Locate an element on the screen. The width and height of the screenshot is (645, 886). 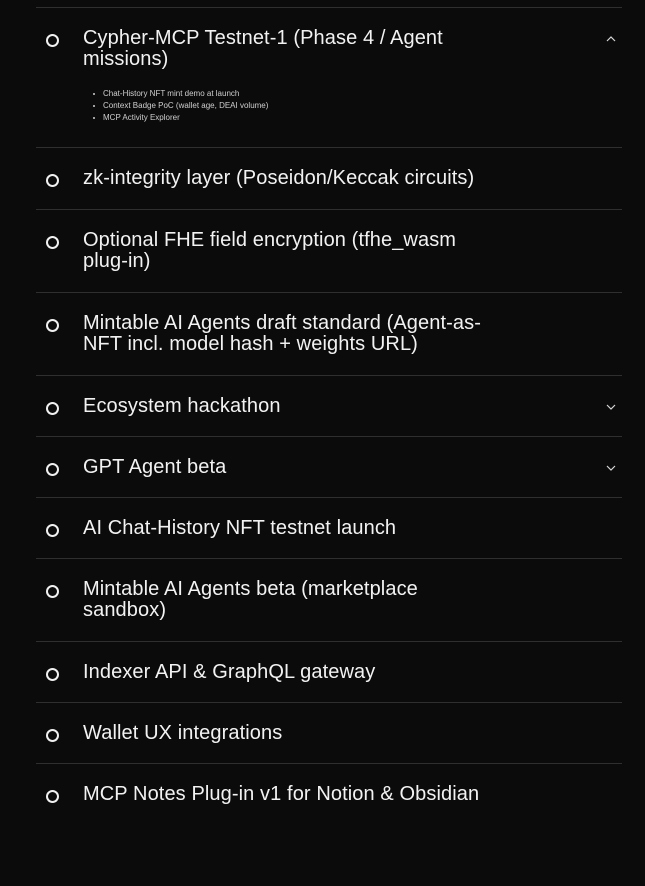
roadmap-item-title: Wallet UX integrations is located at coordinates (183, 733).